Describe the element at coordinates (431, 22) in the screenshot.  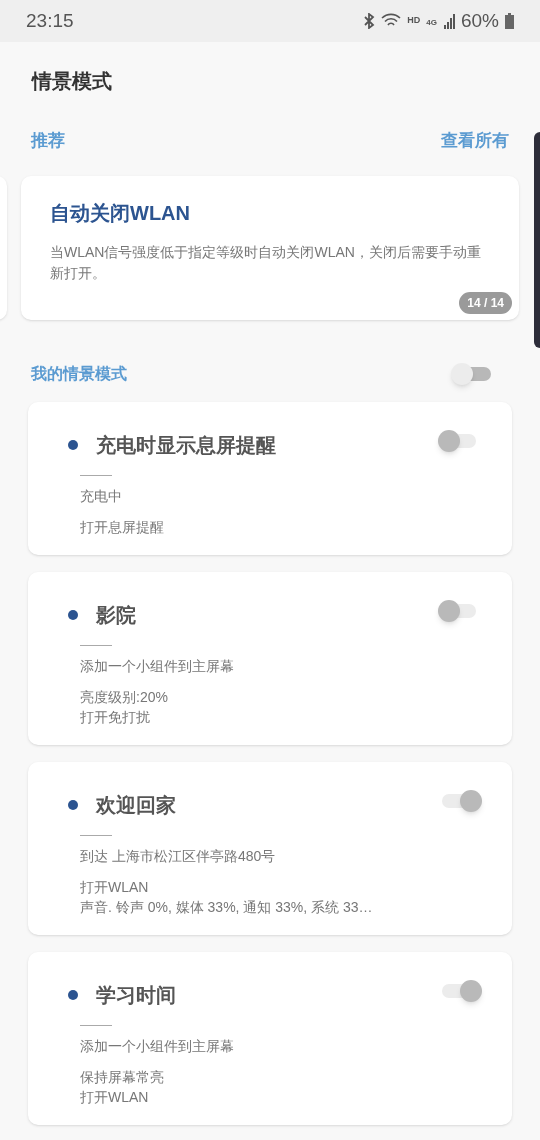
I see `network-label: 4G` at that location.